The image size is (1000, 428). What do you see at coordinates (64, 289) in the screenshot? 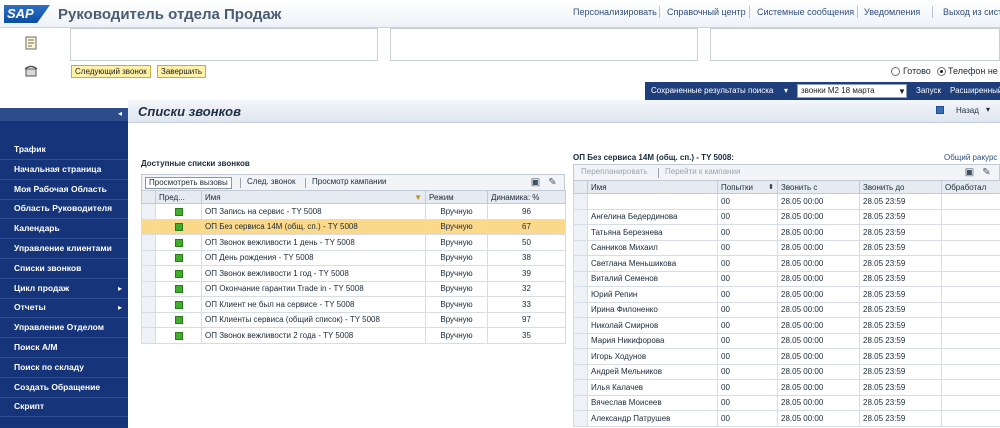
I see `nav-item: Цикл продаж ▸` at bounding box center [64, 289].